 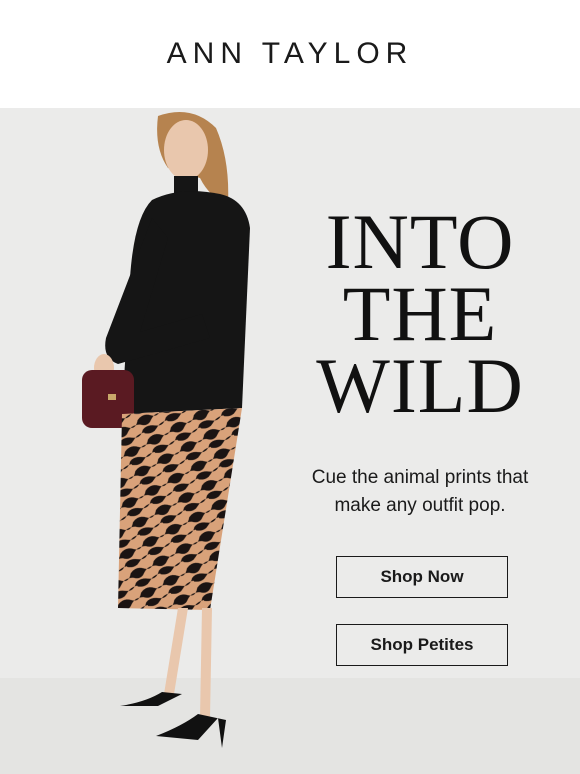 I want to click on hero-headline: INTO THE WILD, so click(x=420, y=313).